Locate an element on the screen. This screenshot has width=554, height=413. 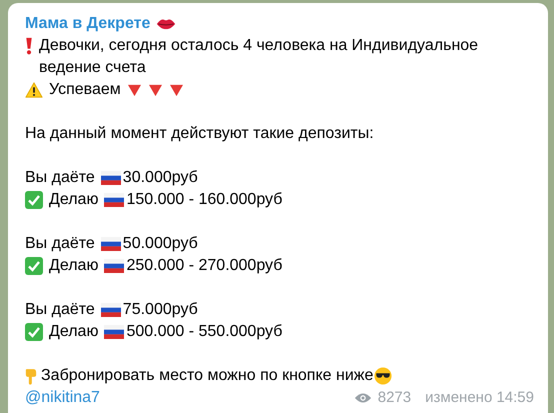
sunglasses-smiley-icon is located at coordinates (383, 376).